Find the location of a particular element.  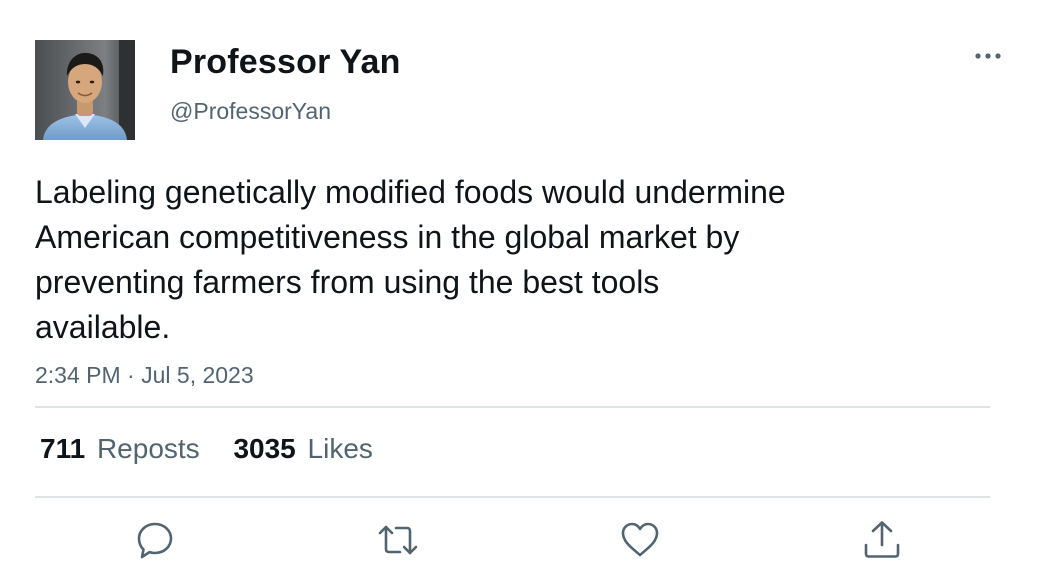

author-handle: @ProfessorYan is located at coordinates (250, 111).